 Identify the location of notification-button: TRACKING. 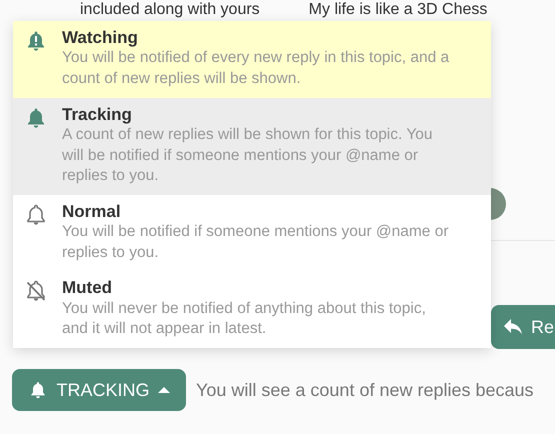
(99, 390).